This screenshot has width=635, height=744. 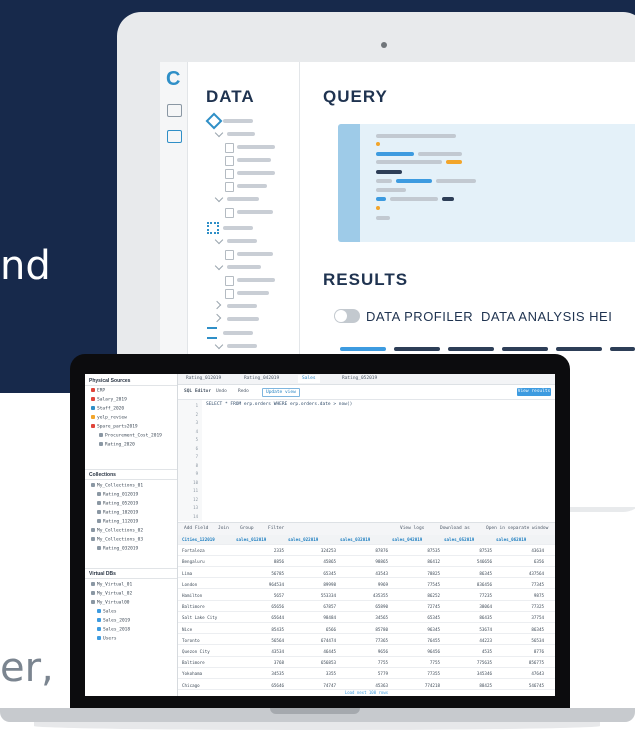 I want to click on table-row: Yokohama 34535 3355 5779 77355 345346 47643, so click(x=366, y=674).